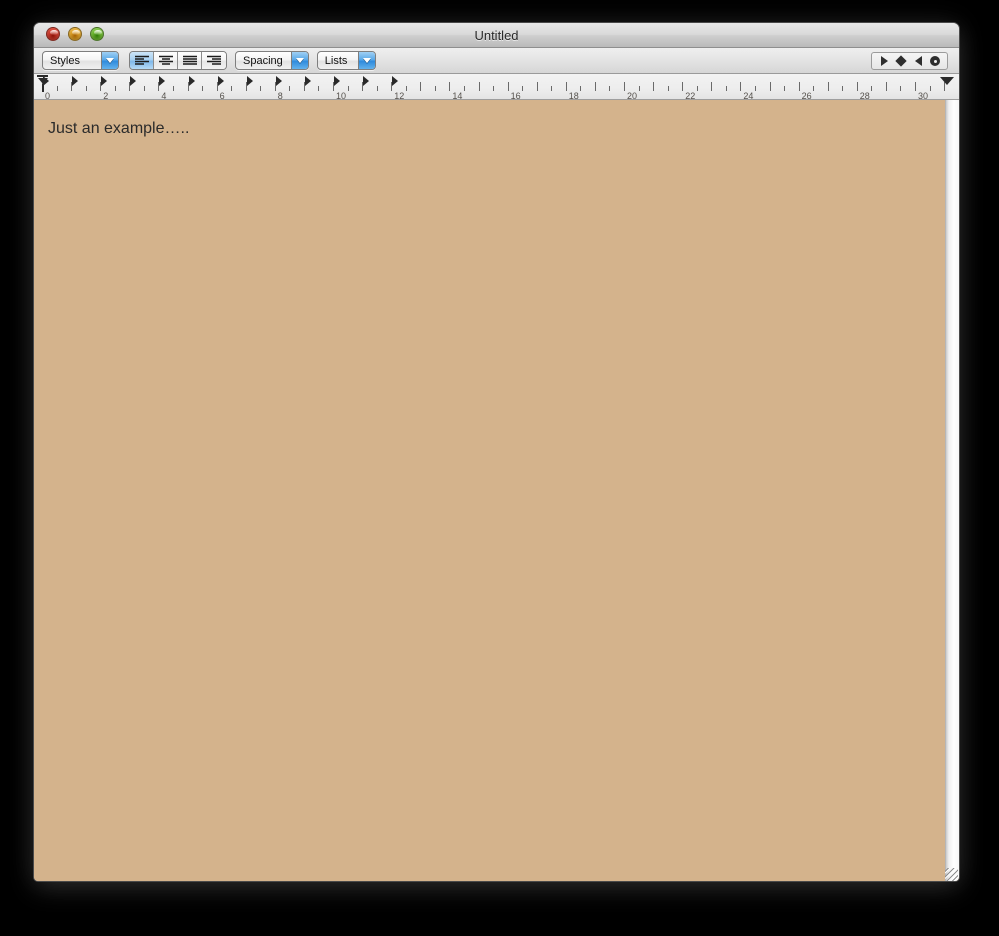 The height and width of the screenshot is (936, 999). Describe the element at coordinates (222, 95) in the screenshot. I see `ruler-label: 6` at that location.